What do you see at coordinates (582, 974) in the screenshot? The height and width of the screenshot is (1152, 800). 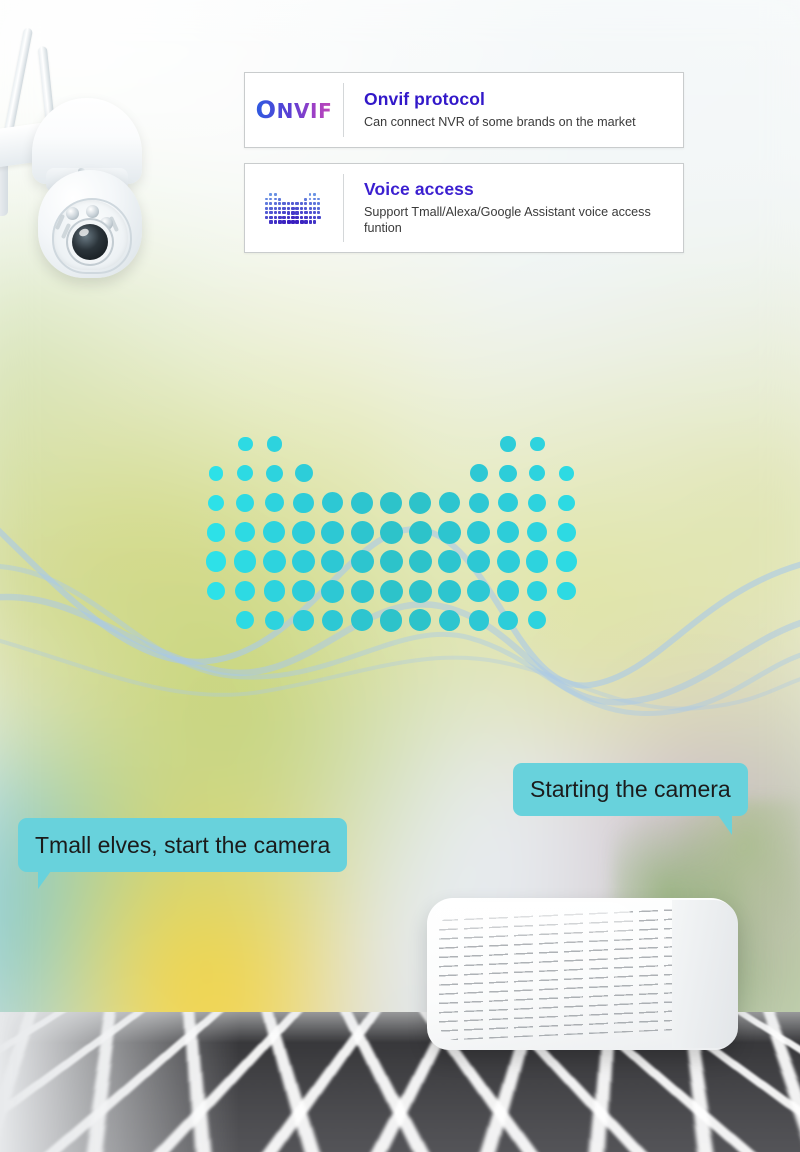 I see `smart-voice-speaker` at bounding box center [582, 974].